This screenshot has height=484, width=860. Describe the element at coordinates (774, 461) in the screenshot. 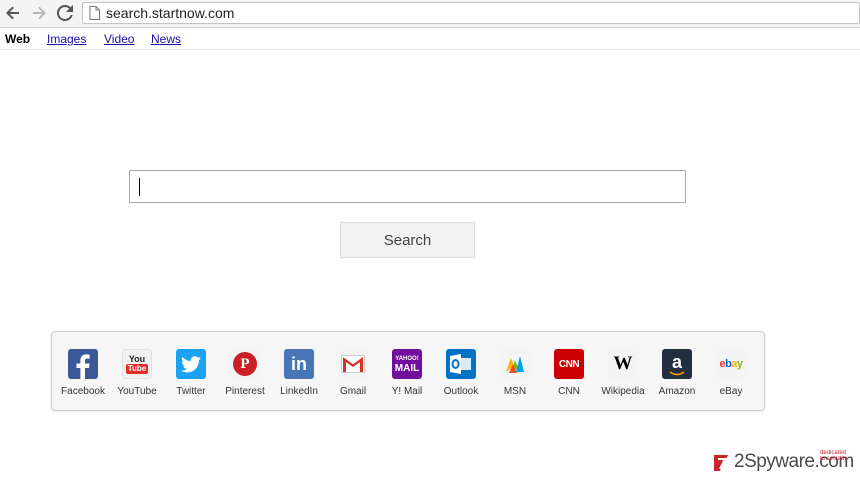

I see `watermark-brand-name: 2Spyware` at that location.